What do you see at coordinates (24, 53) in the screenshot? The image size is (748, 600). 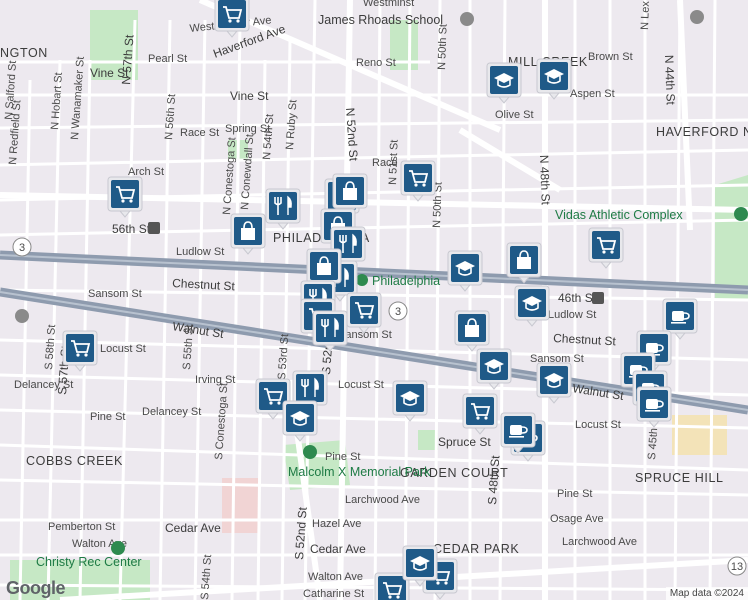 I see `neighborhood-ington: NGTON` at bounding box center [24, 53].